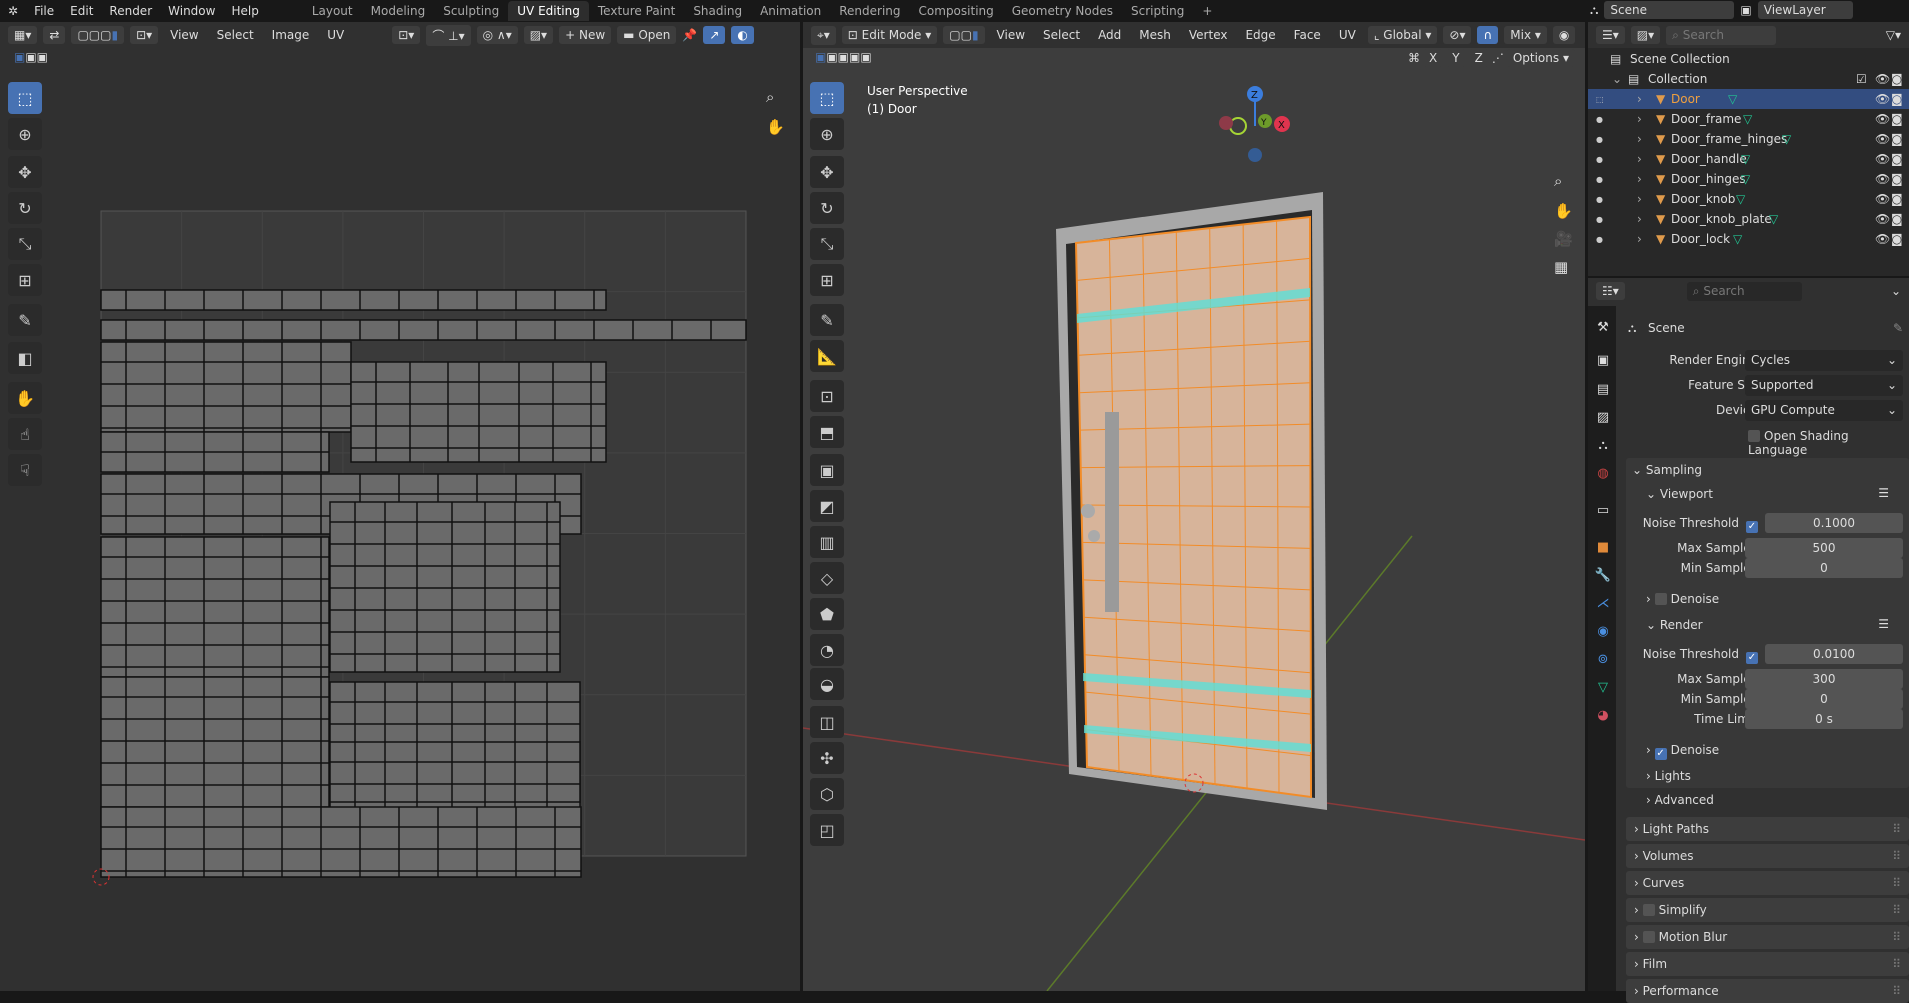 This screenshot has height=1003, width=1909. What do you see at coordinates (398, 11) in the screenshot?
I see `tab-modeling: Modeling` at bounding box center [398, 11].